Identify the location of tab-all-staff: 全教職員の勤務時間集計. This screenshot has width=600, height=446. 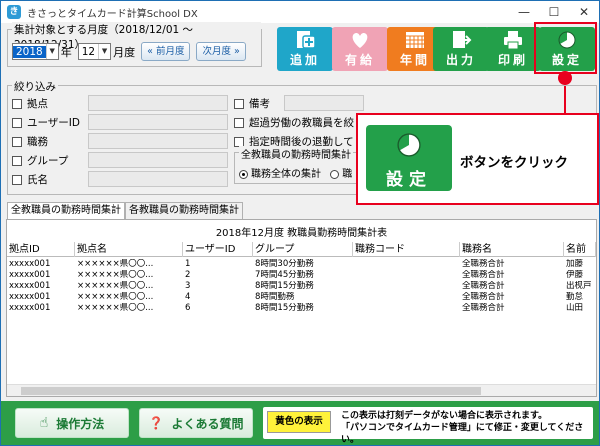
(66, 210).